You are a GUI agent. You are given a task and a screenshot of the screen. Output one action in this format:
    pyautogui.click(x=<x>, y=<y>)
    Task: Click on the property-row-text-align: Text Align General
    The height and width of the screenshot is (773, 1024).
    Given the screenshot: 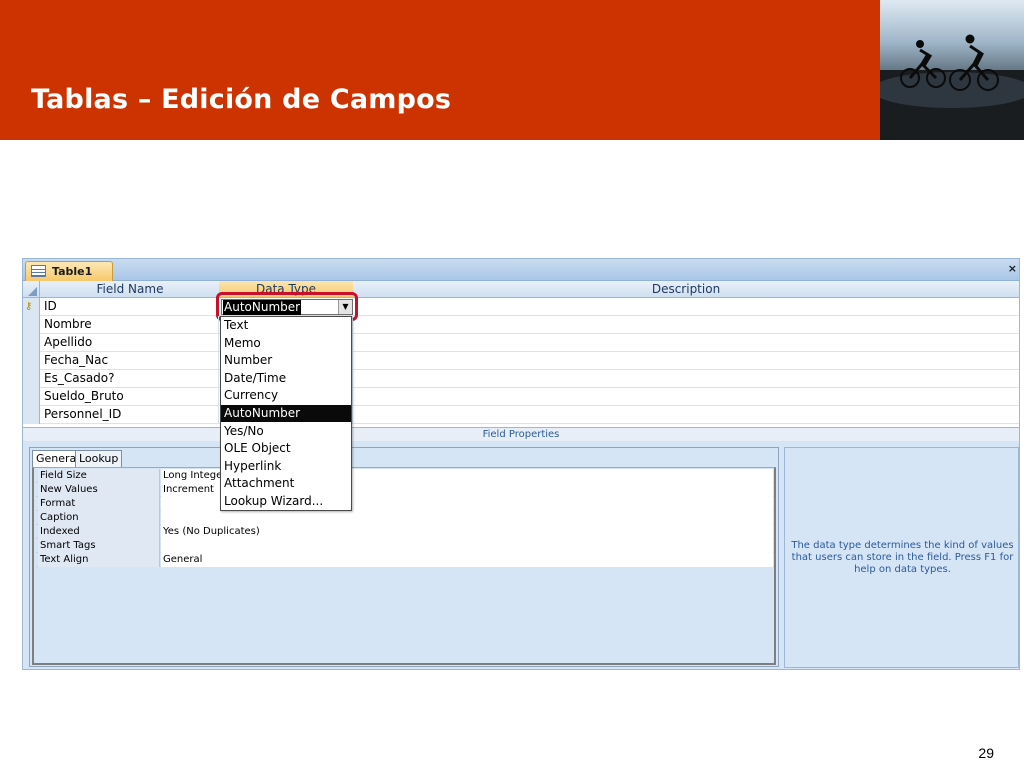 What is the action you would take?
    pyautogui.click(x=405, y=560)
    